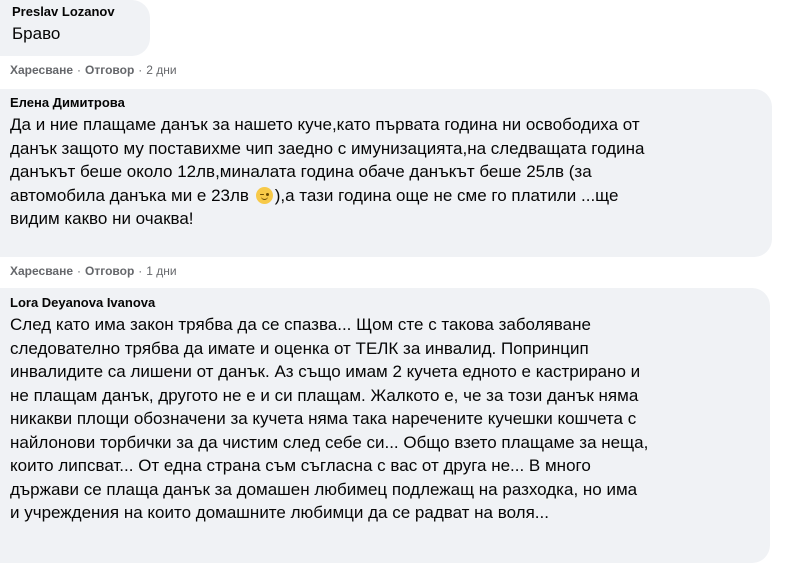 The image size is (800, 563). What do you see at coordinates (161, 271) in the screenshot?
I see `comment-timestamp: 1 дни` at bounding box center [161, 271].